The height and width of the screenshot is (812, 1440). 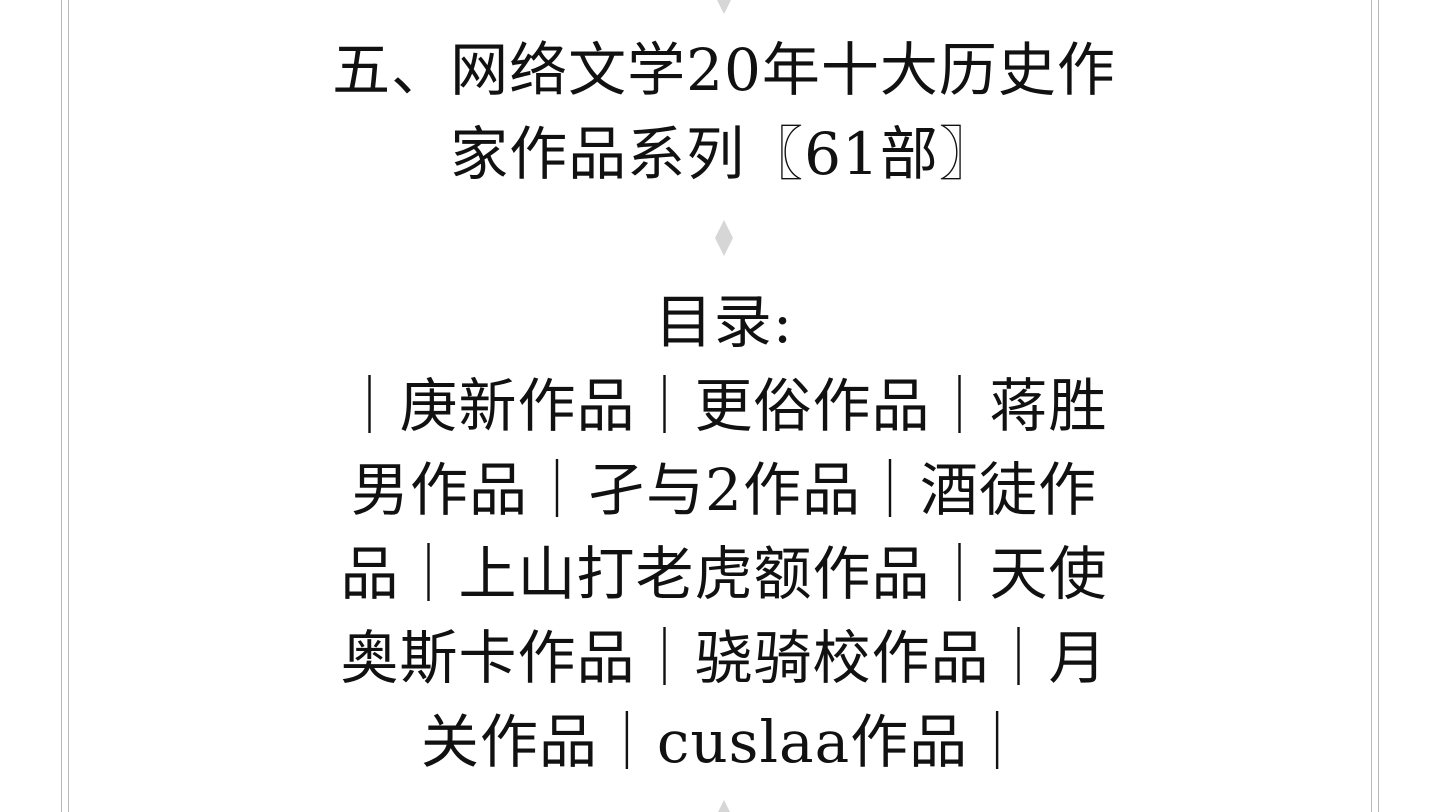 What do you see at coordinates (1378, 406) in the screenshot?
I see `right-border-rule-outer` at bounding box center [1378, 406].